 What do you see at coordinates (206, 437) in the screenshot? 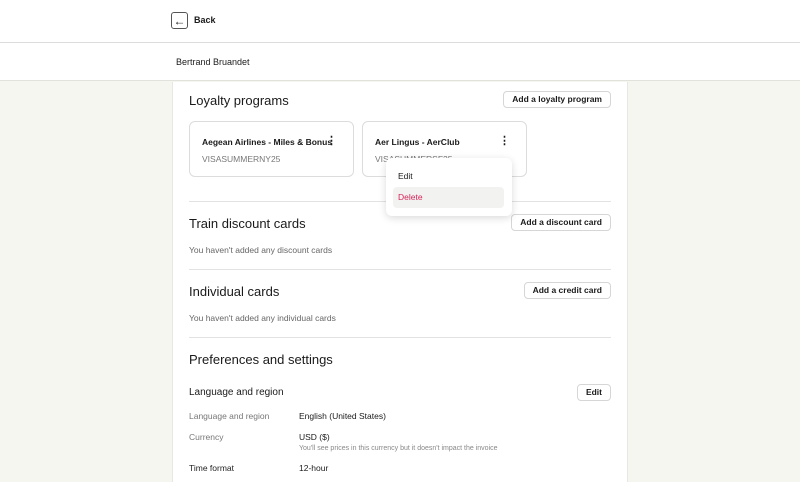
I see `row-label: Currency` at bounding box center [206, 437].